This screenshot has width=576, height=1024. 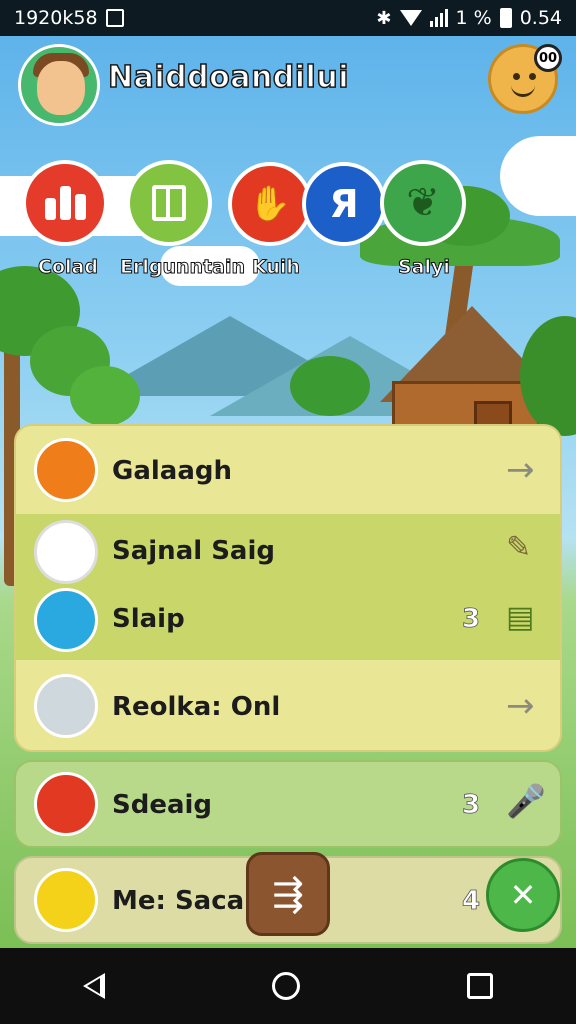 I want to click on letter-icon: Я, so click(x=344, y=204).